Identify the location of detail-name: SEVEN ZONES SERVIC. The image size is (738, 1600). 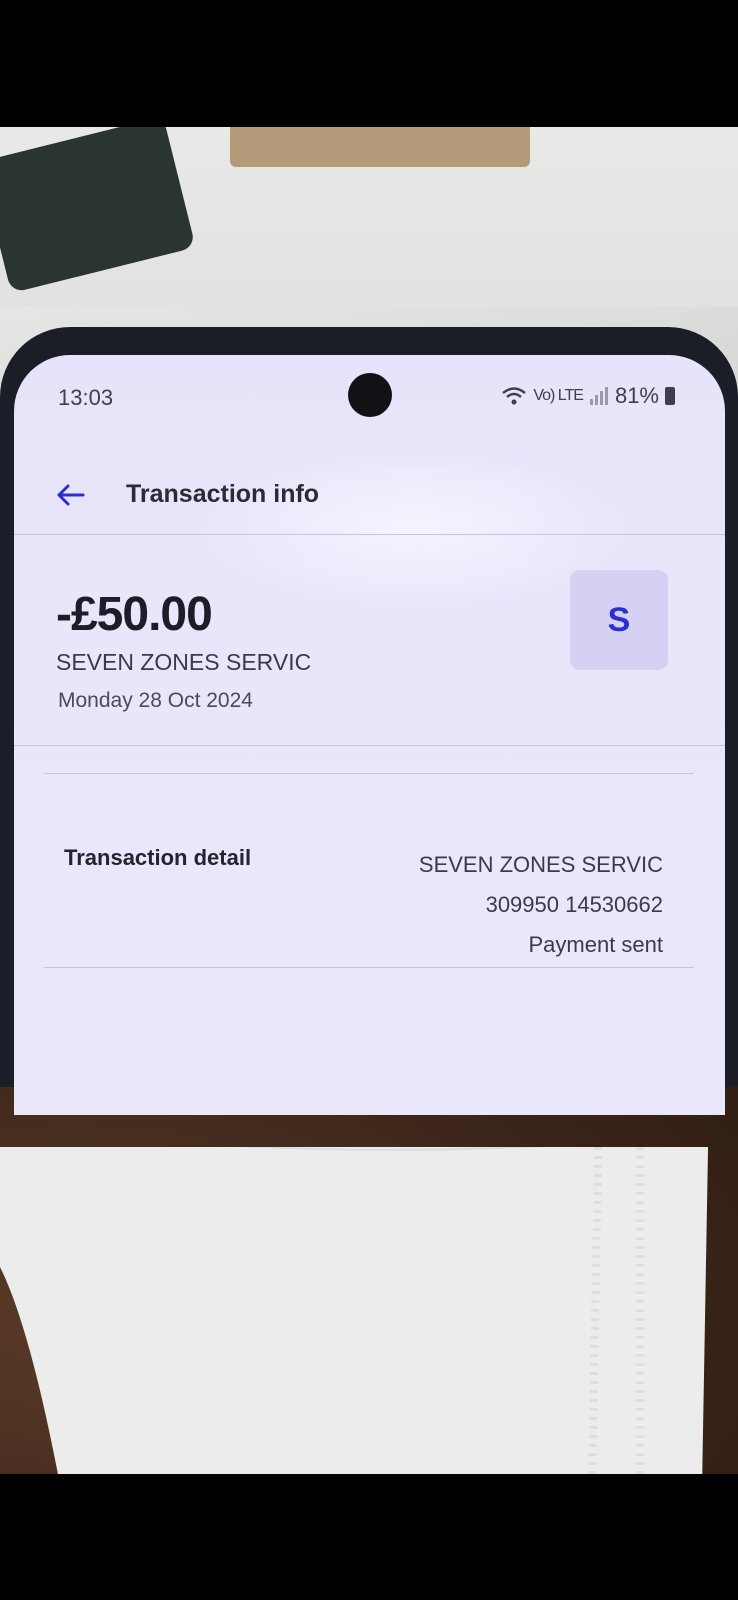
(540, 864).